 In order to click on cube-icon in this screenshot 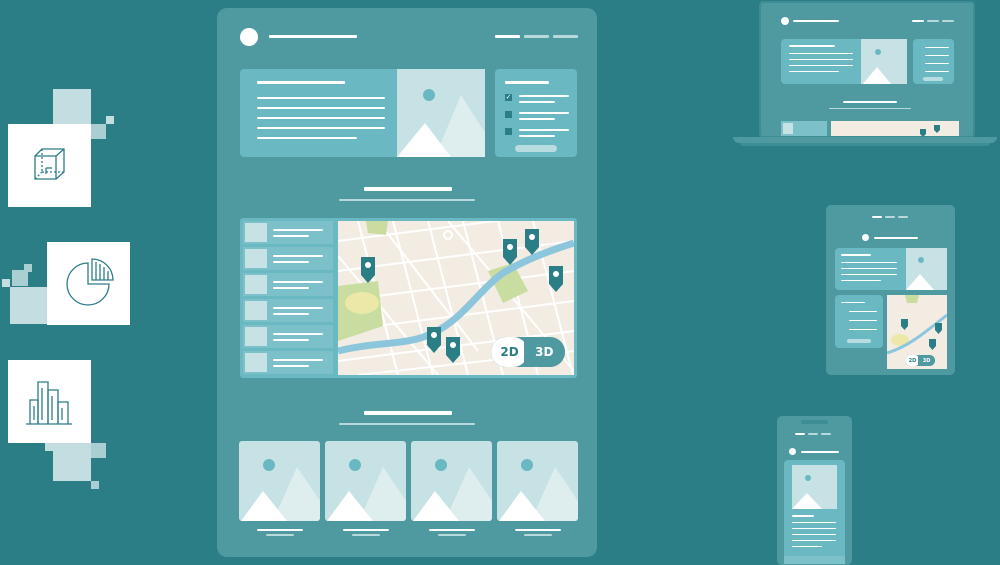, I will do `click(49, 164)`.